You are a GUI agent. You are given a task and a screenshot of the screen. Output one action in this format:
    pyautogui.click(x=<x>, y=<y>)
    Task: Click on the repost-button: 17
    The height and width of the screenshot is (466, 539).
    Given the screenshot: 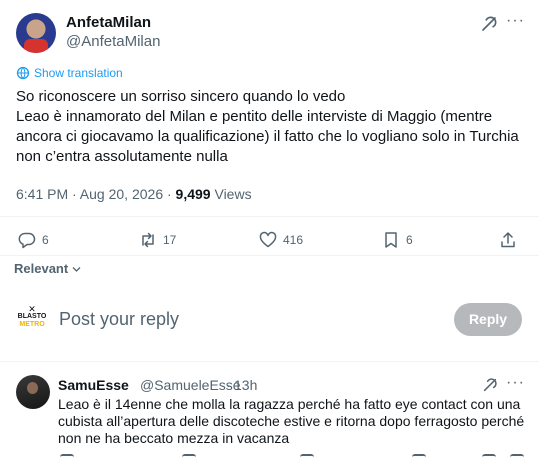 What is the action you would take?
    pyautogui.click(x=157, y=240)
    